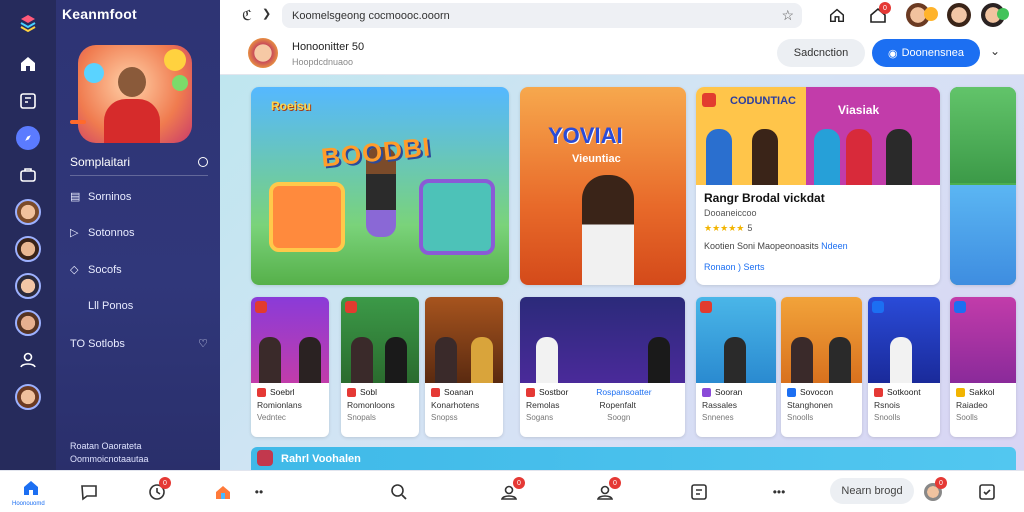 The image size is (1024, 512). I want to click on featured-image-title: Viasiak, so click(859, 110).